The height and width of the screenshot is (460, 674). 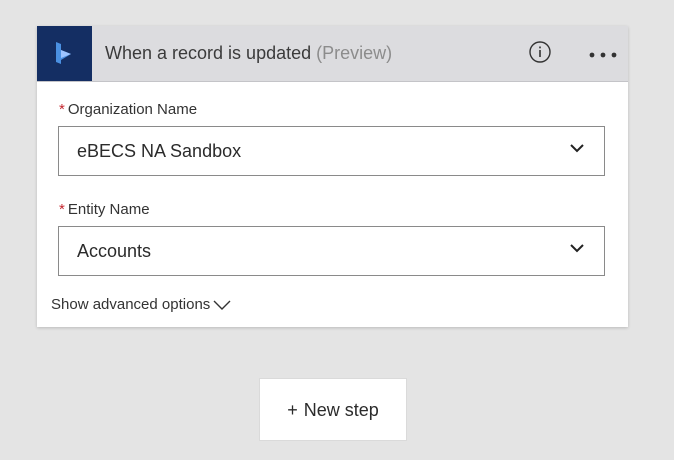 What do you see at coordinates (292, 410) in the screenshot?
I see `plus-icon: +` at bounding box center [292, 410].